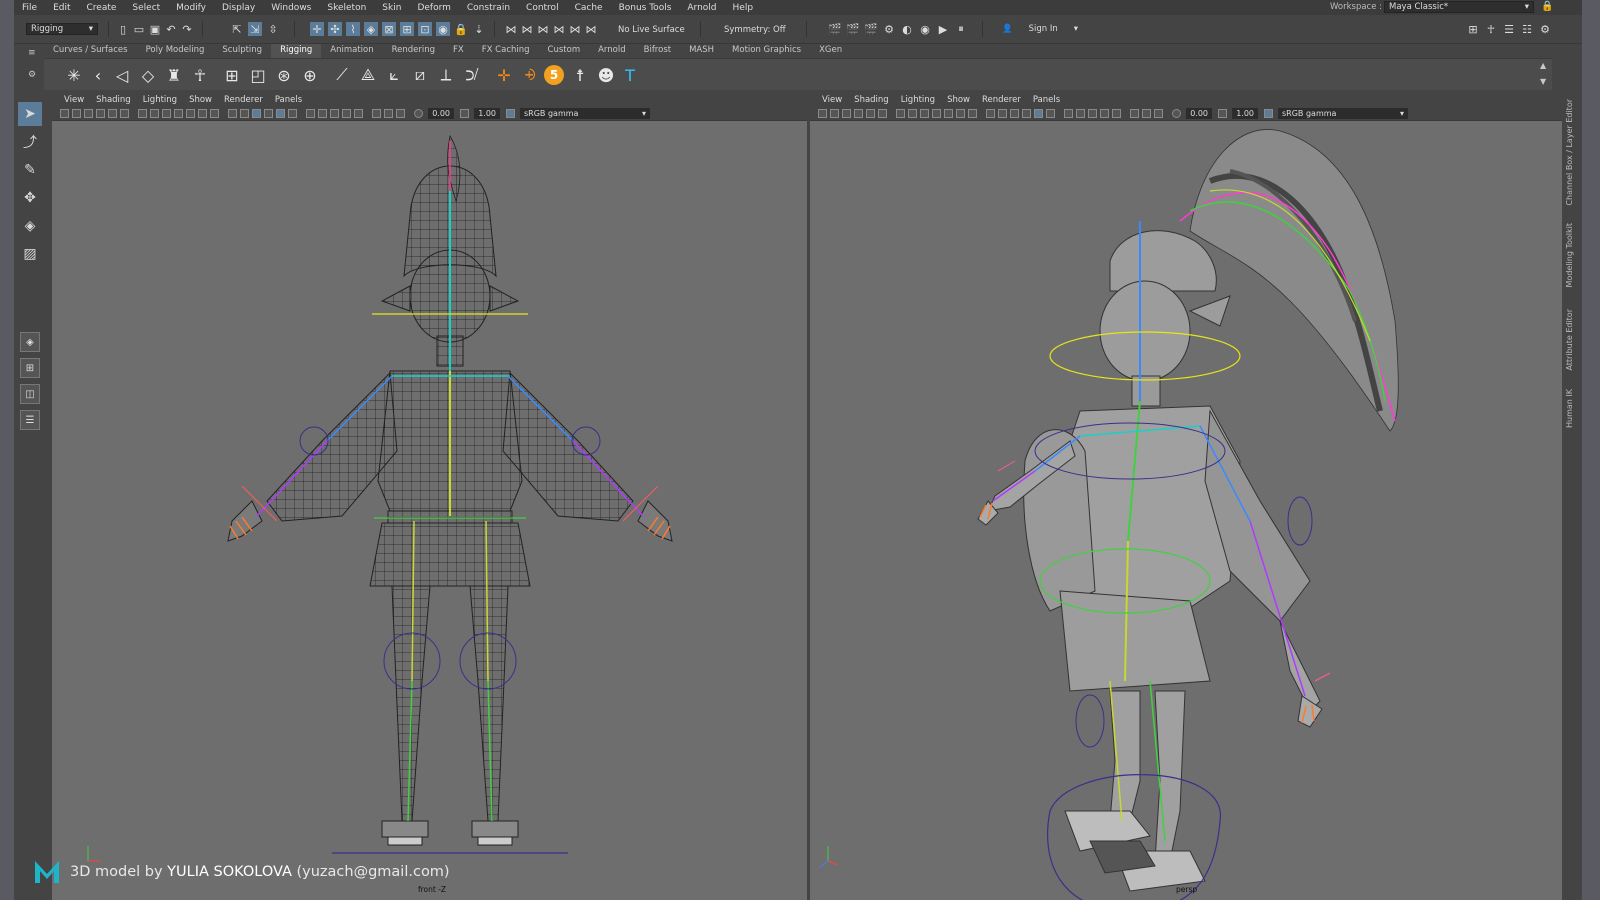 The image size is (1600, 900). What do you see at coordinates (907, 29) in the screenshot?
I see `hypershade-icon: ◐` at bounding box center [907, 29].